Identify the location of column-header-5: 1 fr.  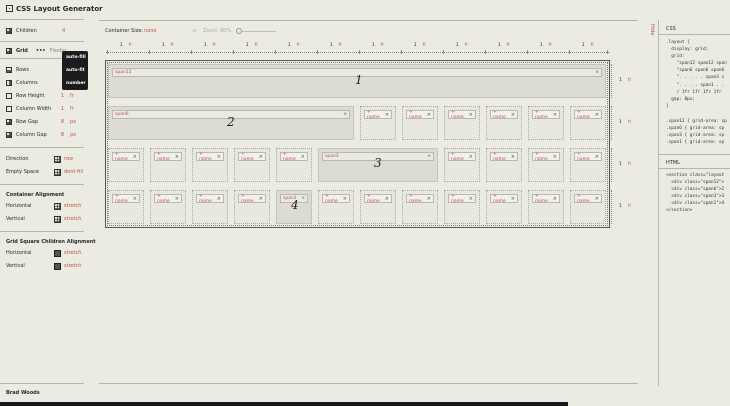
(294, 45).